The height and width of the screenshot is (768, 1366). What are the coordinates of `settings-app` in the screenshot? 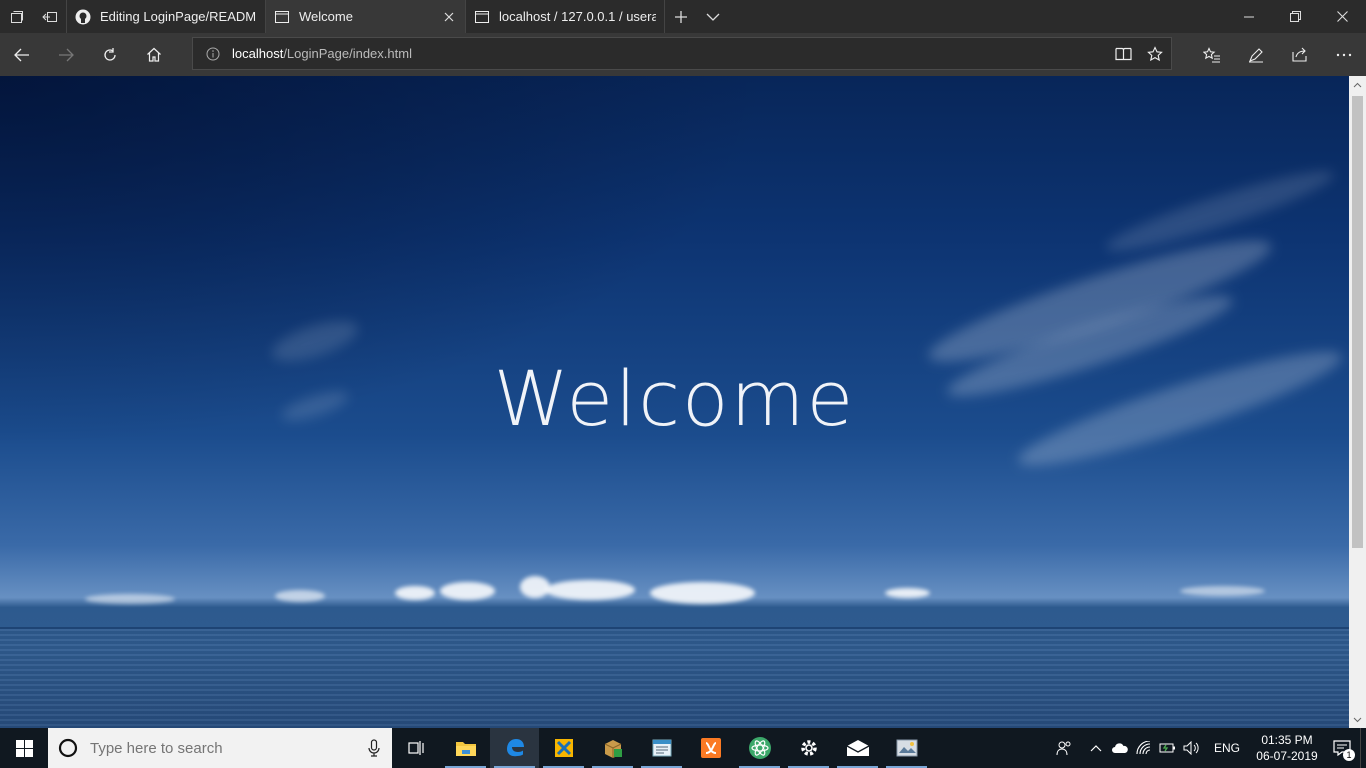 It's located at (808, 748).